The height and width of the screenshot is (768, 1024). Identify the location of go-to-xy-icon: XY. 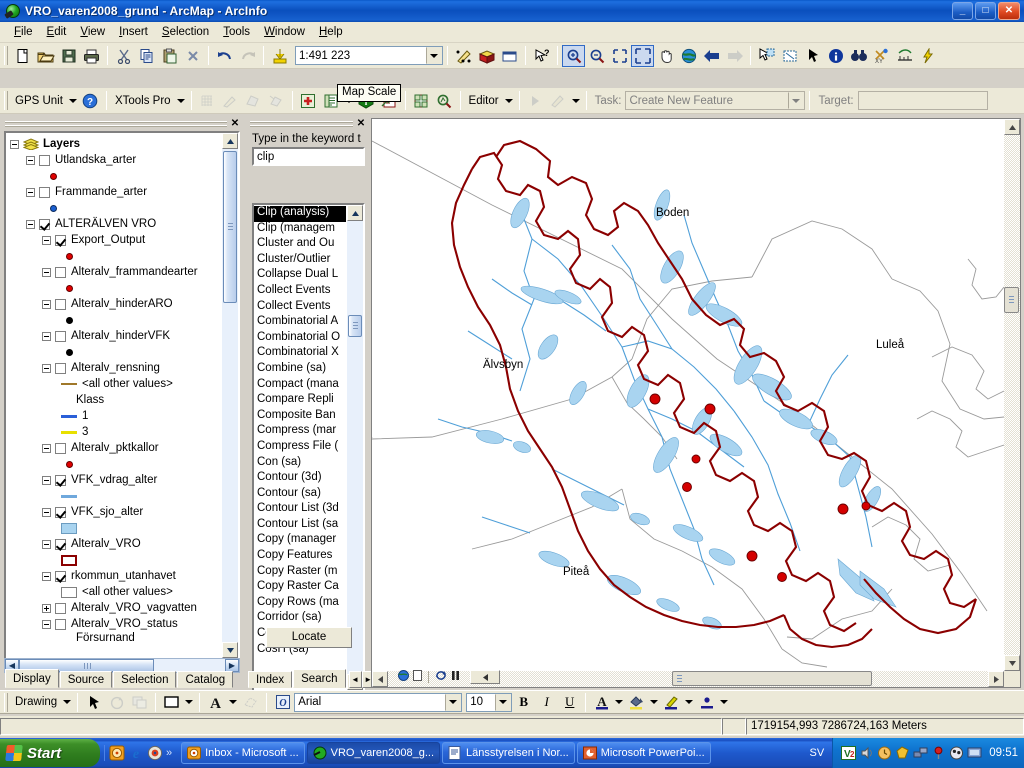
(881, 56).